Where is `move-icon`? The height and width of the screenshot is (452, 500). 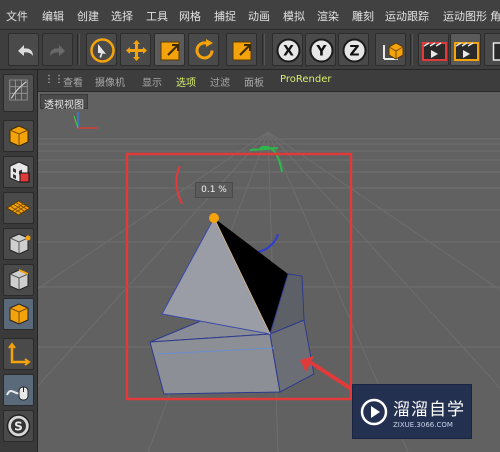 move-icon is located at coordinates (136, 50).